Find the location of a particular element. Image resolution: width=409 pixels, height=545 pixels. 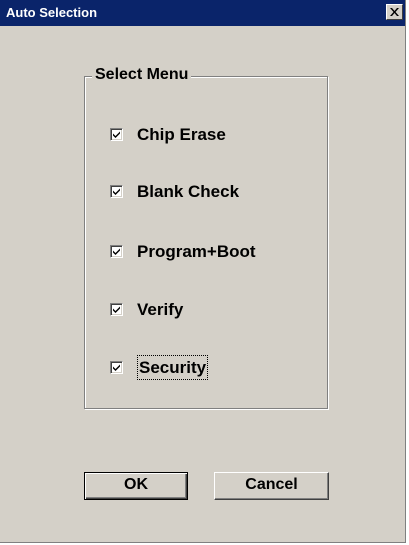

blank-check-checkbox is located at coordinates (116, 191).